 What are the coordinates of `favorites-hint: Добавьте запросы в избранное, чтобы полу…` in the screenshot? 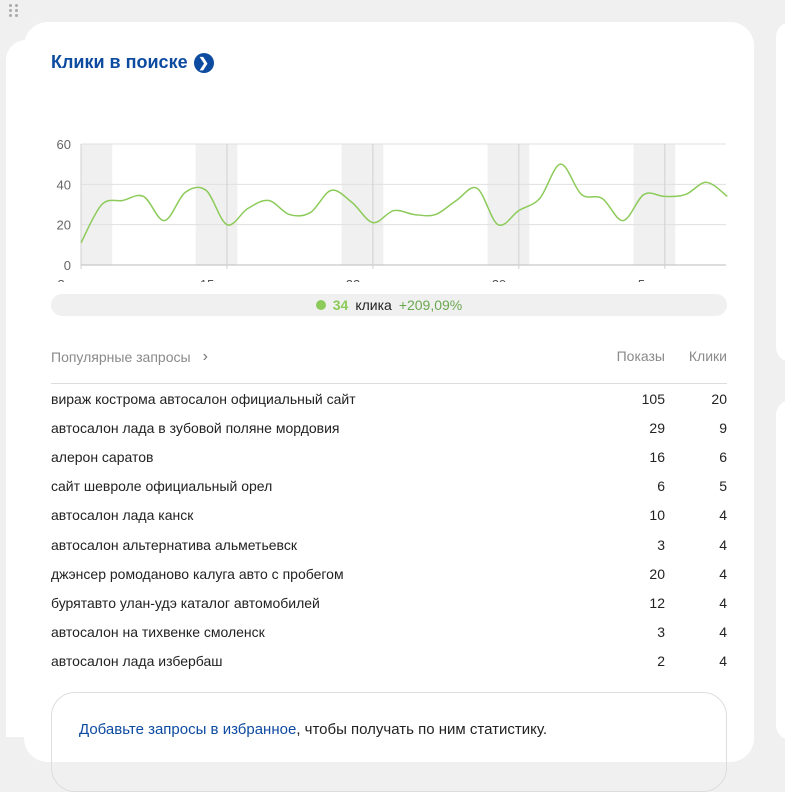 It's located at (389, 742).